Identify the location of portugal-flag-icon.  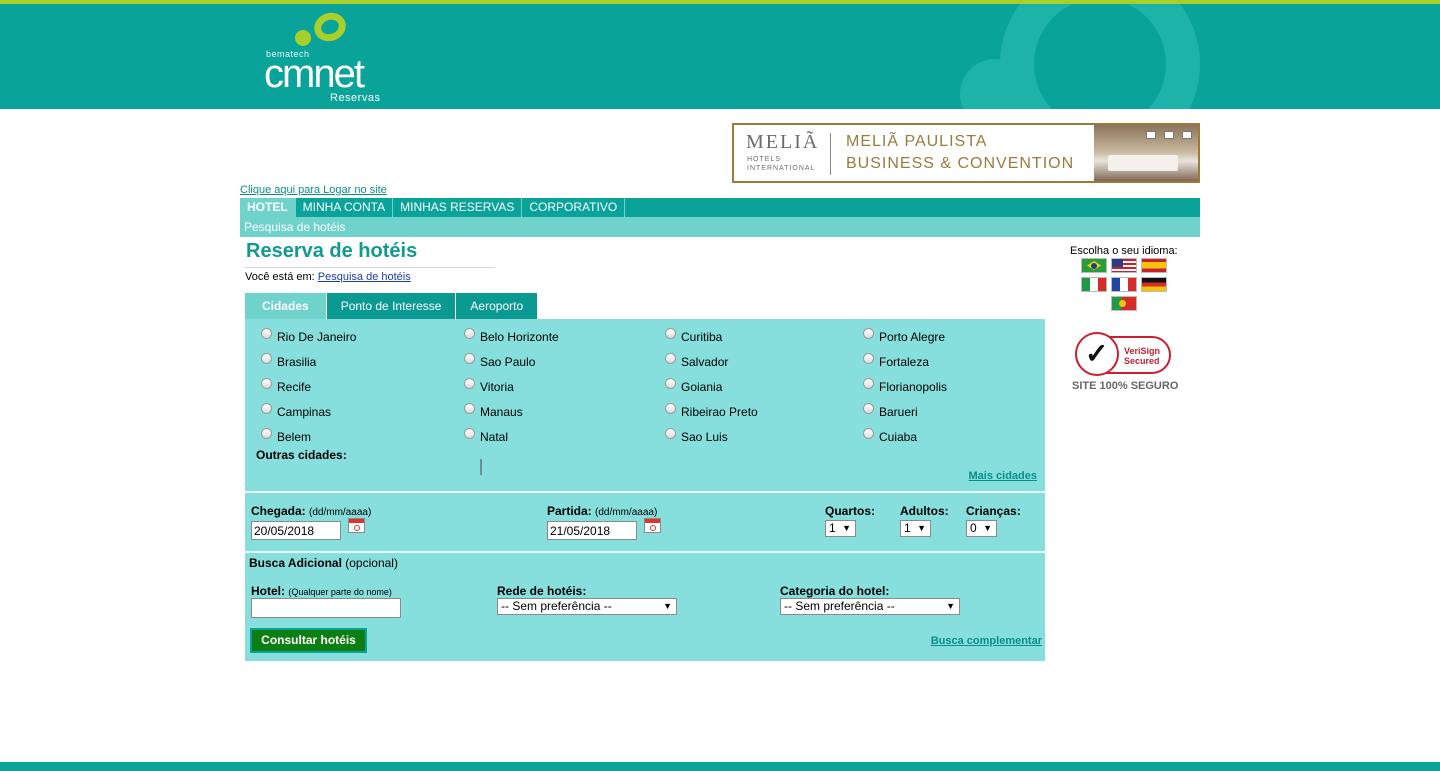
(1124, 303).